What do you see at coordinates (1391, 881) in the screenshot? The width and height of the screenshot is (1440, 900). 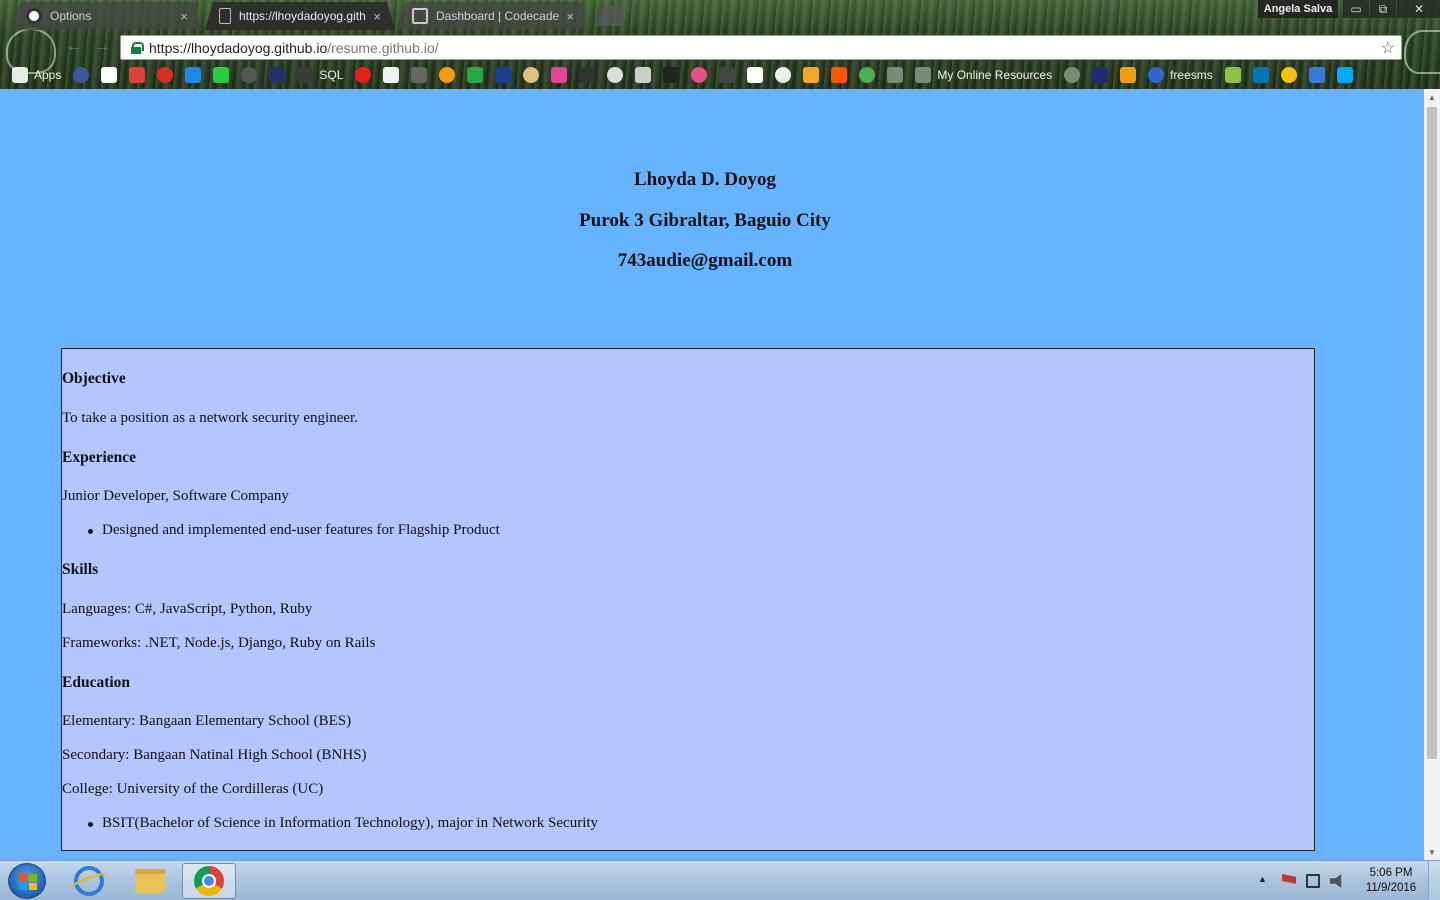 I see `taskbar-clock: 5:06 PM 11/9/2016` at bounding box center [1391, 881].